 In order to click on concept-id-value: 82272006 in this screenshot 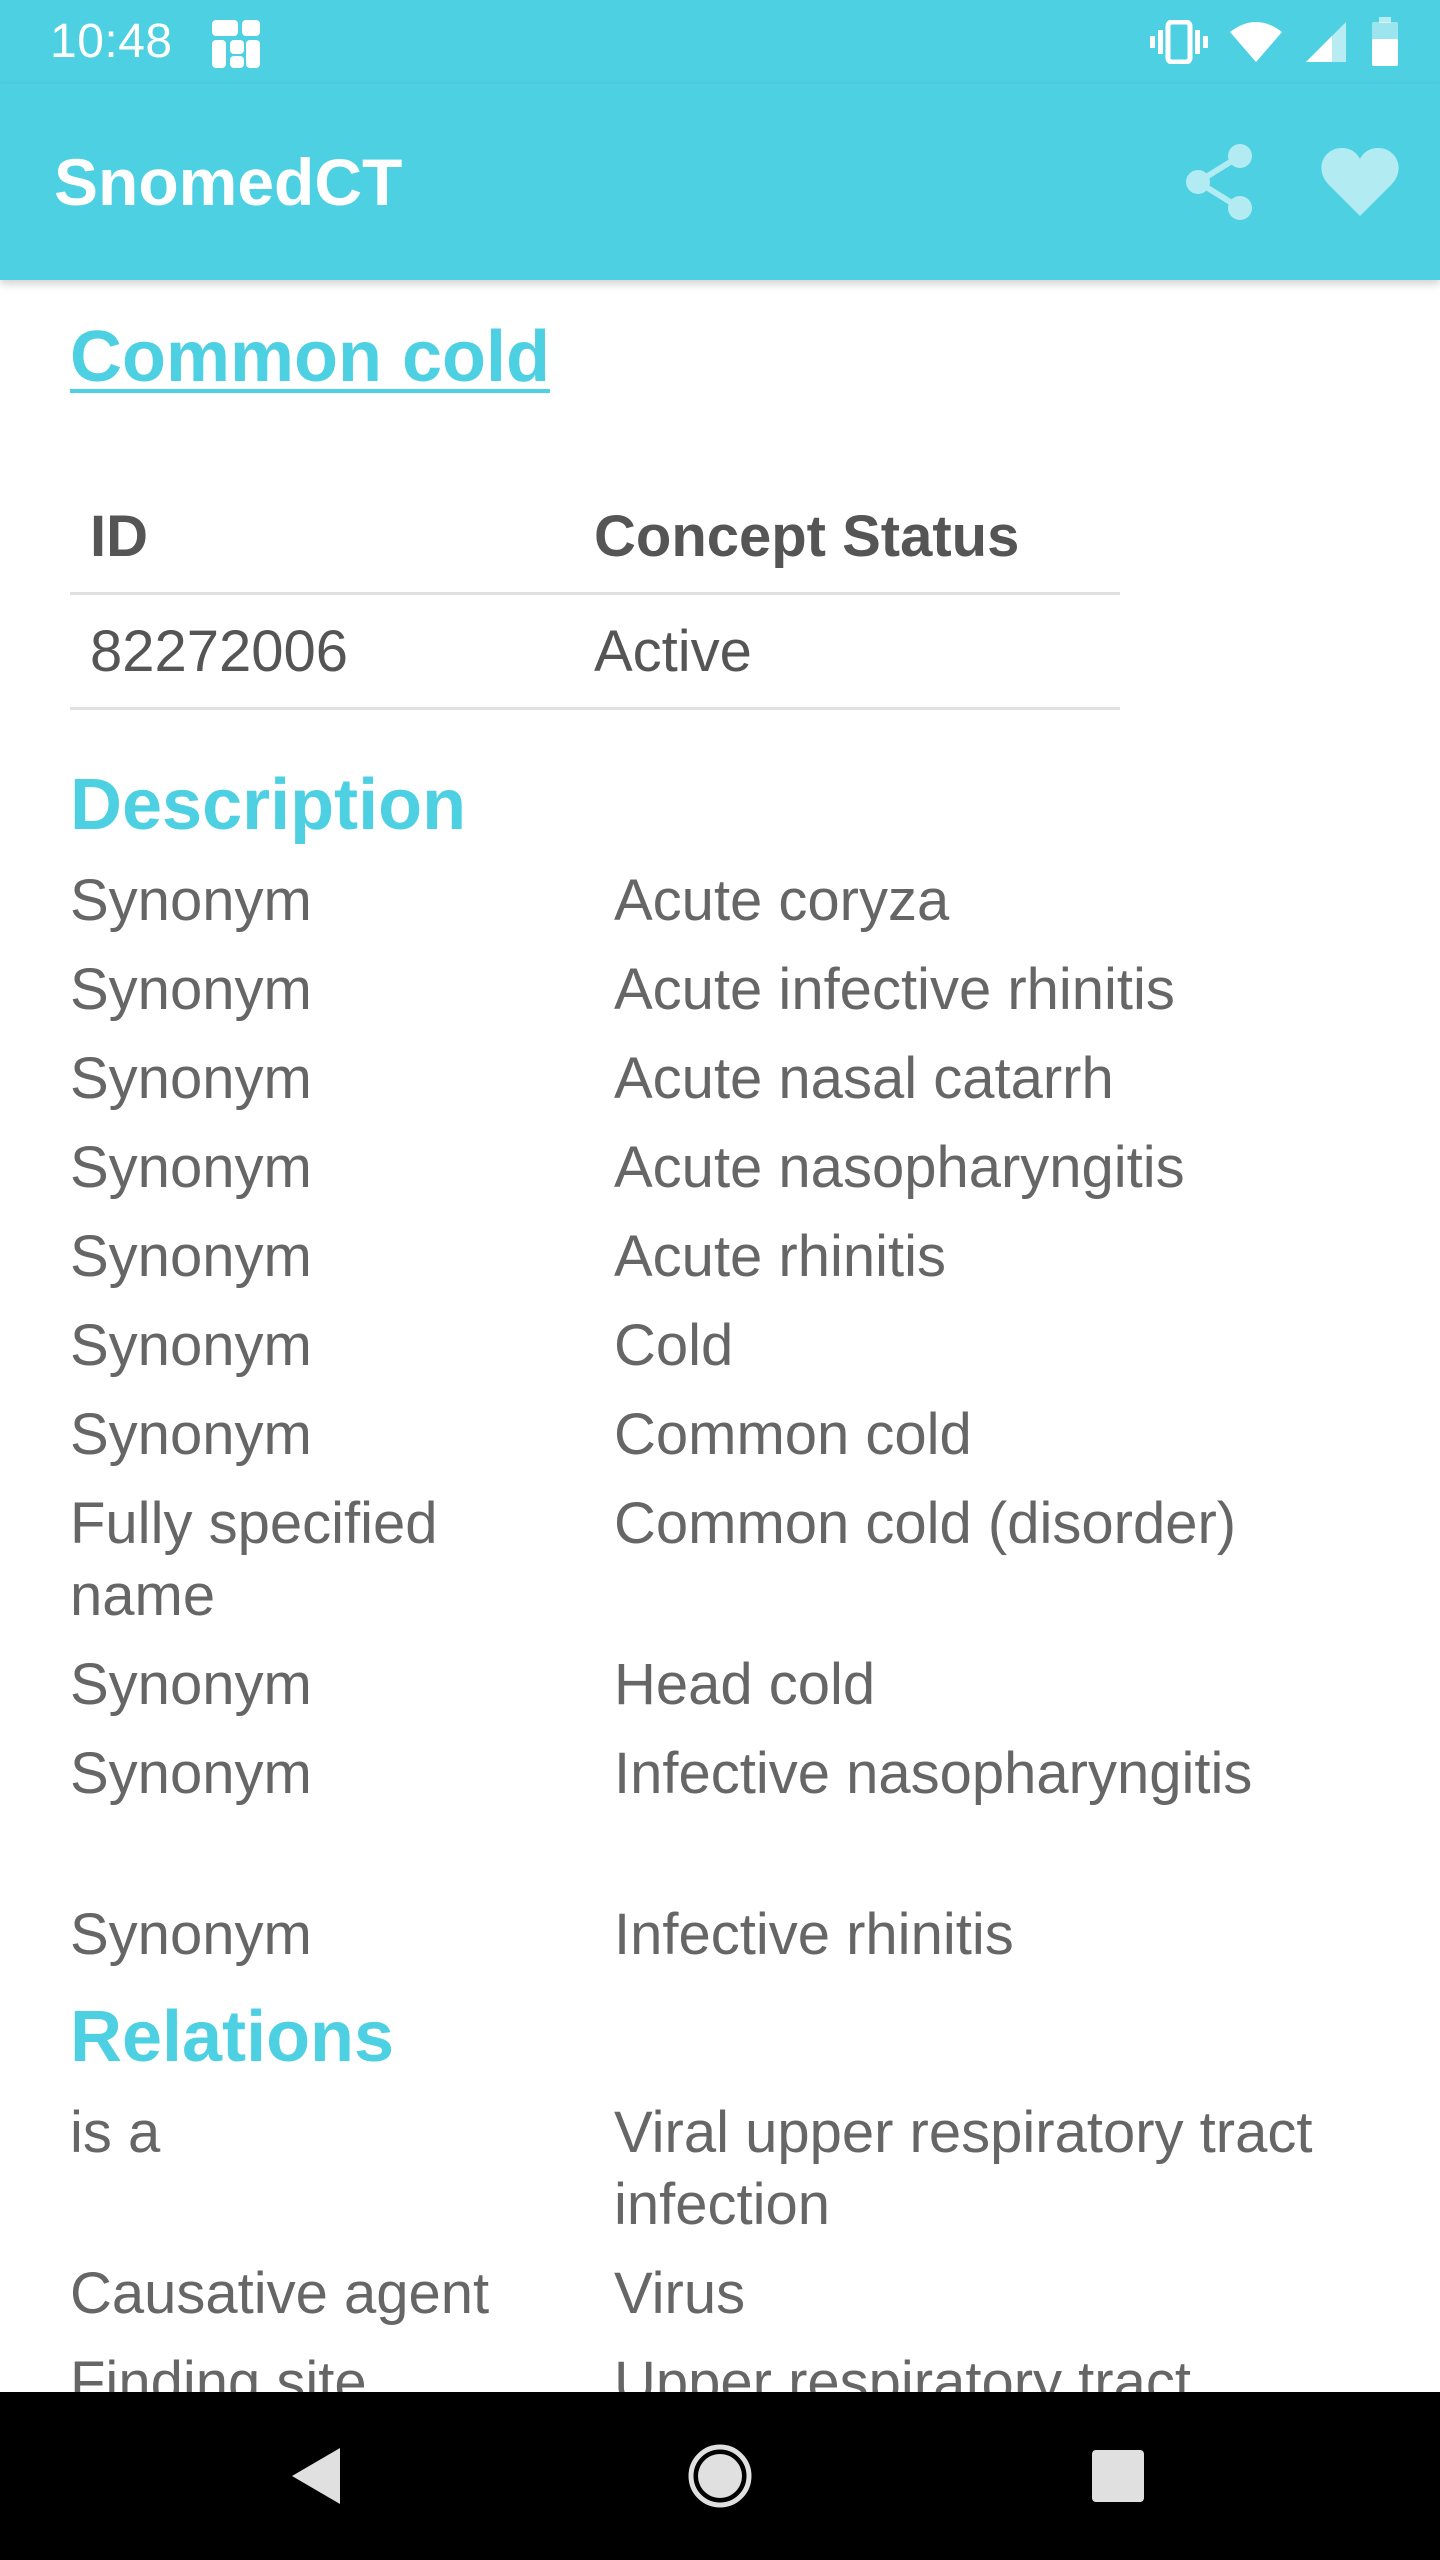, I will do `click(219, 651)`.